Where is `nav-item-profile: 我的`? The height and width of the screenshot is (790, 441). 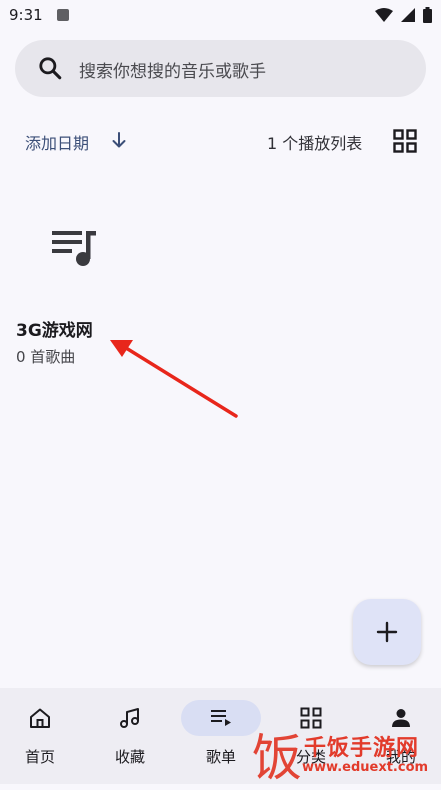 nav-item-profile: 我的 is located at coordinates (401, 736).